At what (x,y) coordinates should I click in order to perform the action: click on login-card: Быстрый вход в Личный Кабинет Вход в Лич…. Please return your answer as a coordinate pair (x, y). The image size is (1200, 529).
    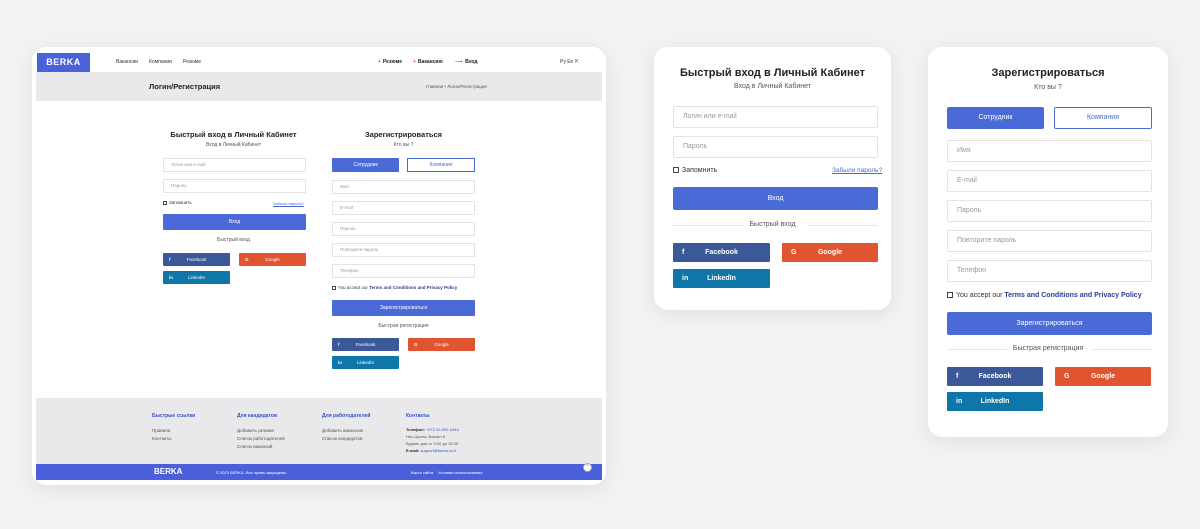
    Looking at the image, I should click on (772, 178).